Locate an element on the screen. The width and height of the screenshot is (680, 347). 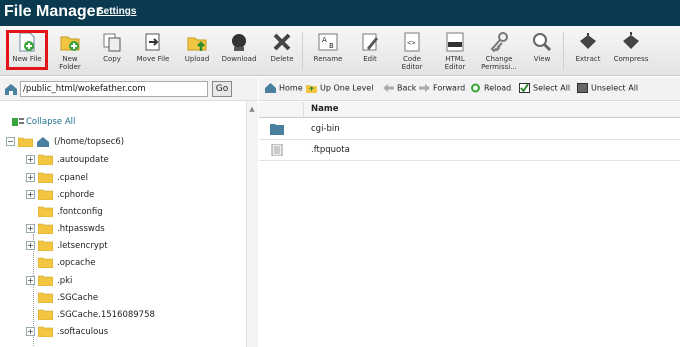
collapse-toggle-icon: − is located at coordinates (10, 141).